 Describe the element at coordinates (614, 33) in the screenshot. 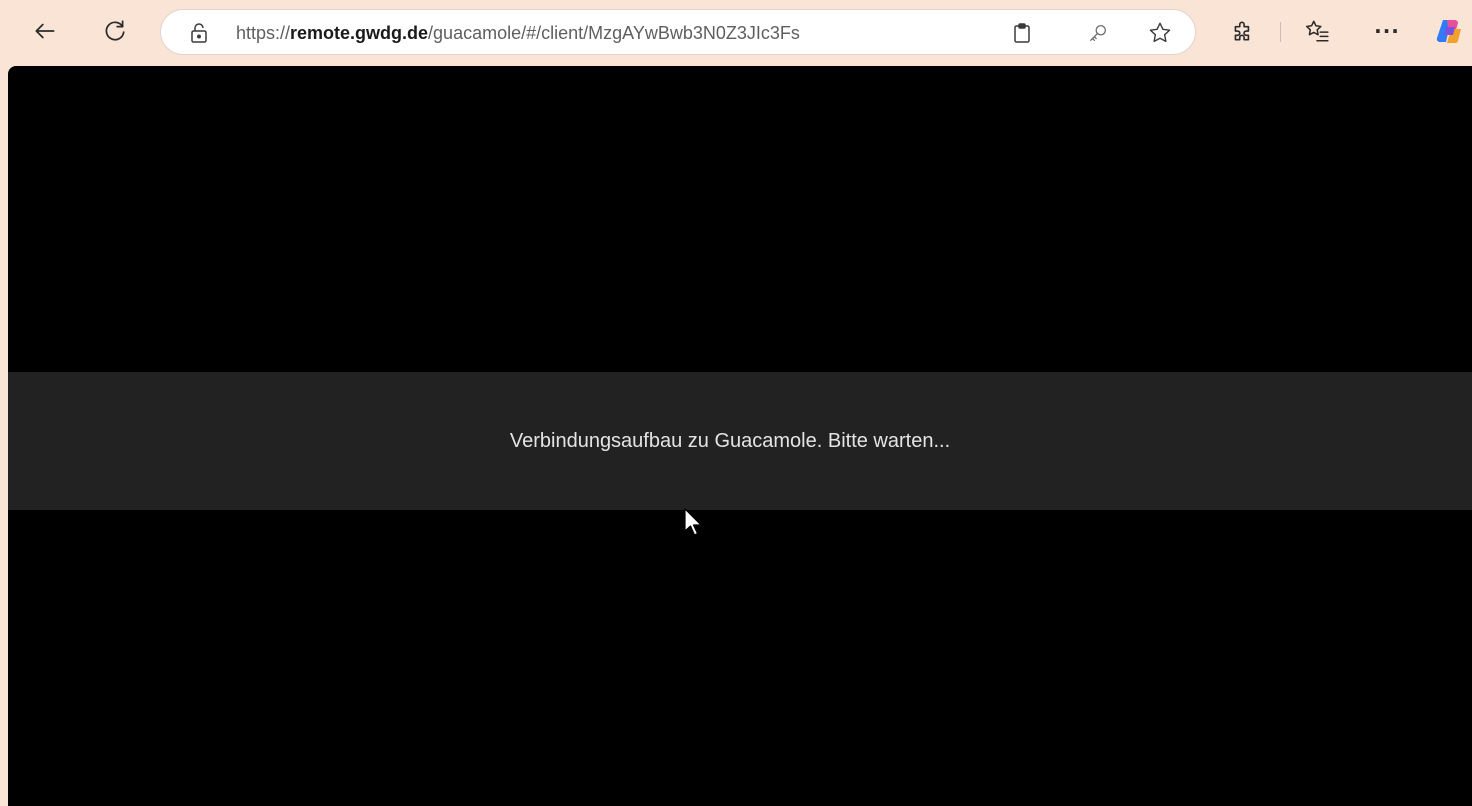

I see `url-path: /guacamole/#/client/MzgAYwBwb3N0Z3JIc3Fs` at that location.